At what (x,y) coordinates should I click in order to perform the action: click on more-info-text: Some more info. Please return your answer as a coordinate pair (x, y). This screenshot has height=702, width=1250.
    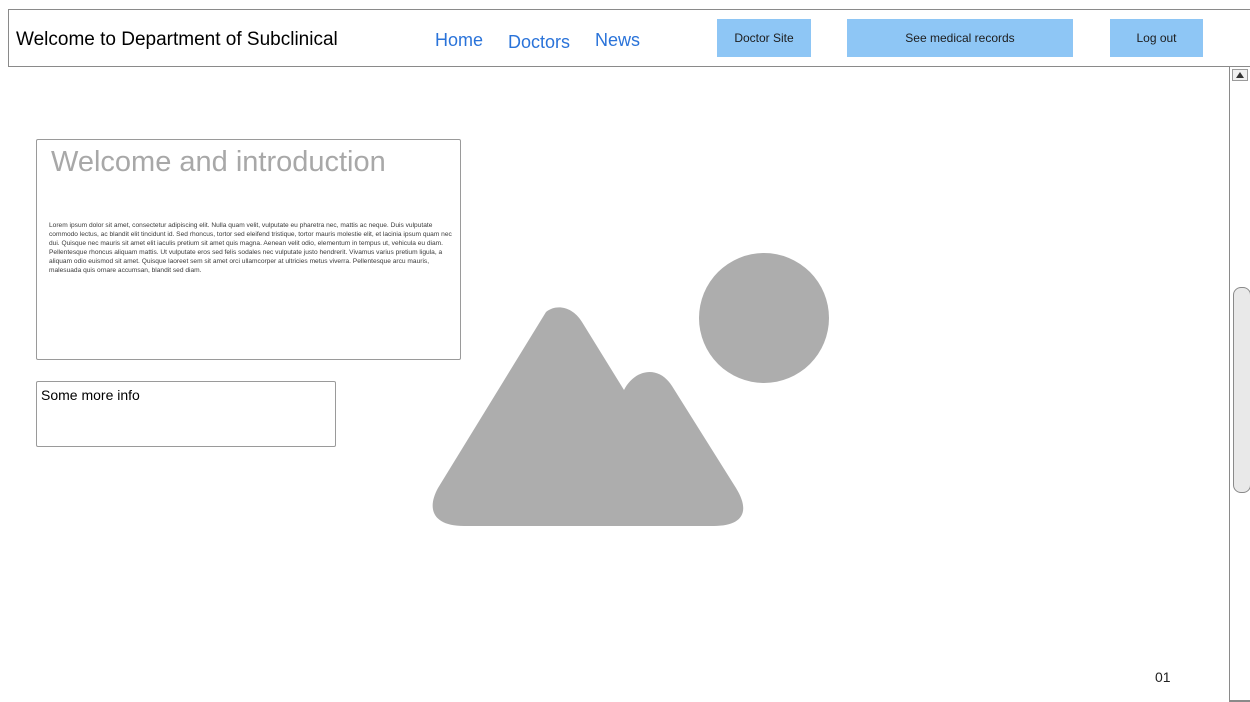
    Looking at the image, I should click on (90, 395).